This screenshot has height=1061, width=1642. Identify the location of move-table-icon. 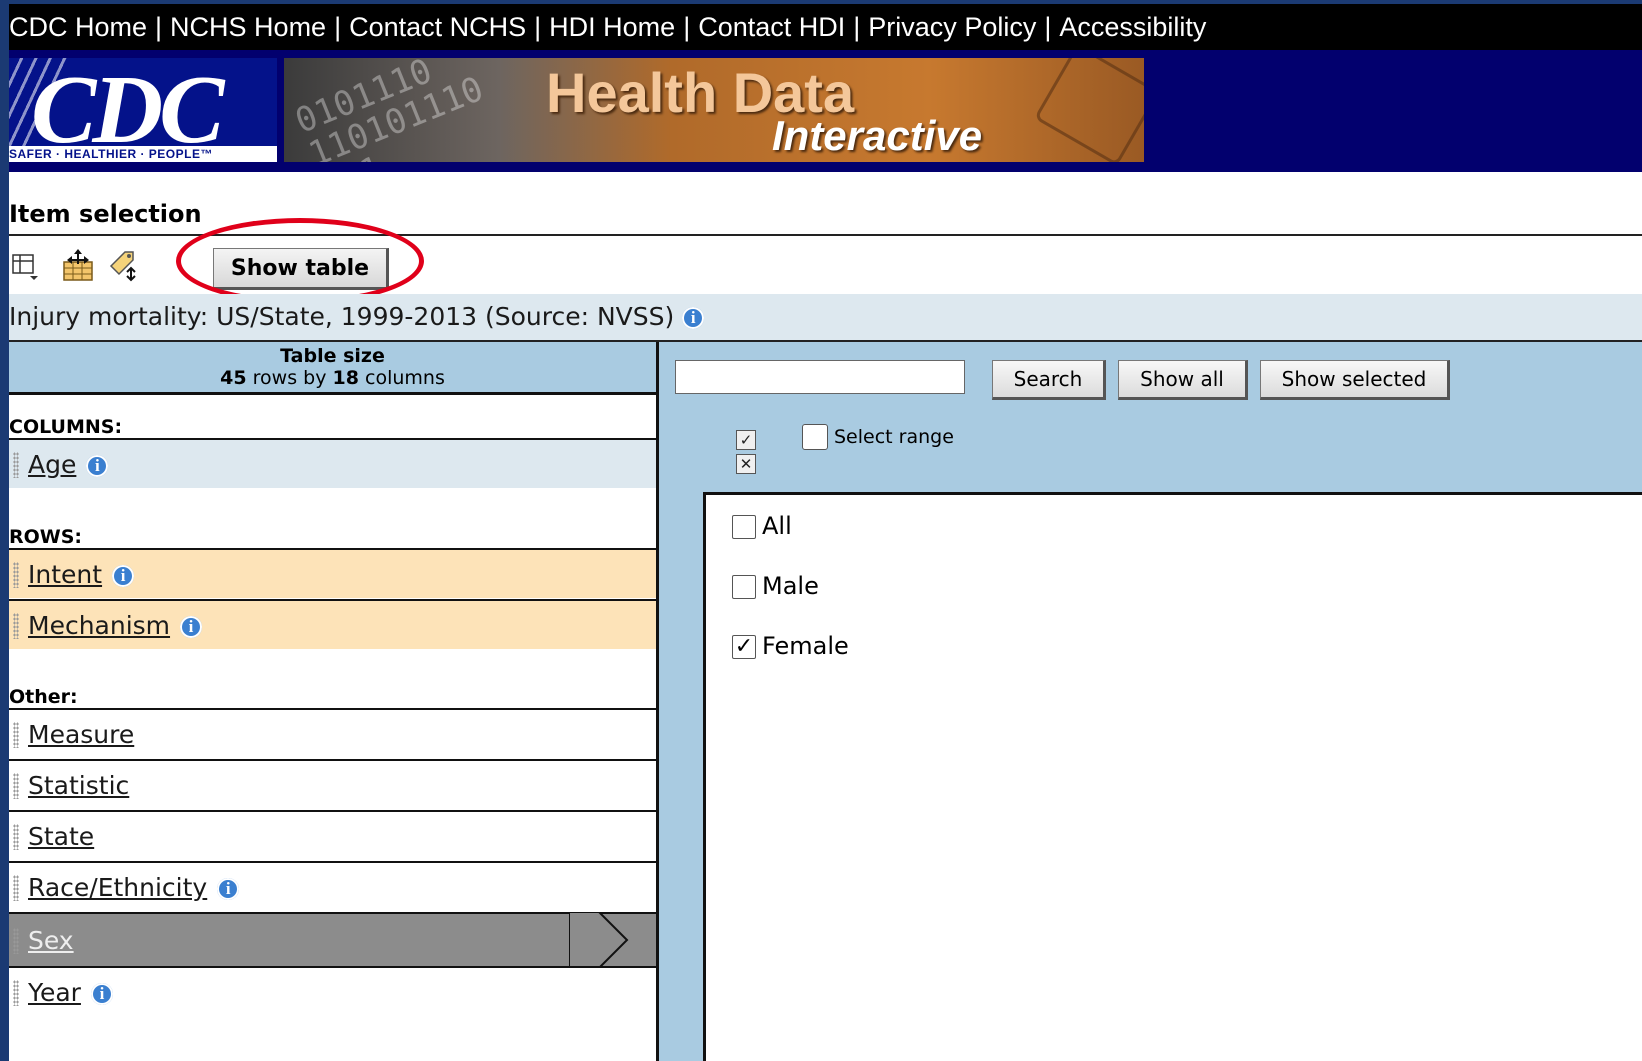
(78, 265).